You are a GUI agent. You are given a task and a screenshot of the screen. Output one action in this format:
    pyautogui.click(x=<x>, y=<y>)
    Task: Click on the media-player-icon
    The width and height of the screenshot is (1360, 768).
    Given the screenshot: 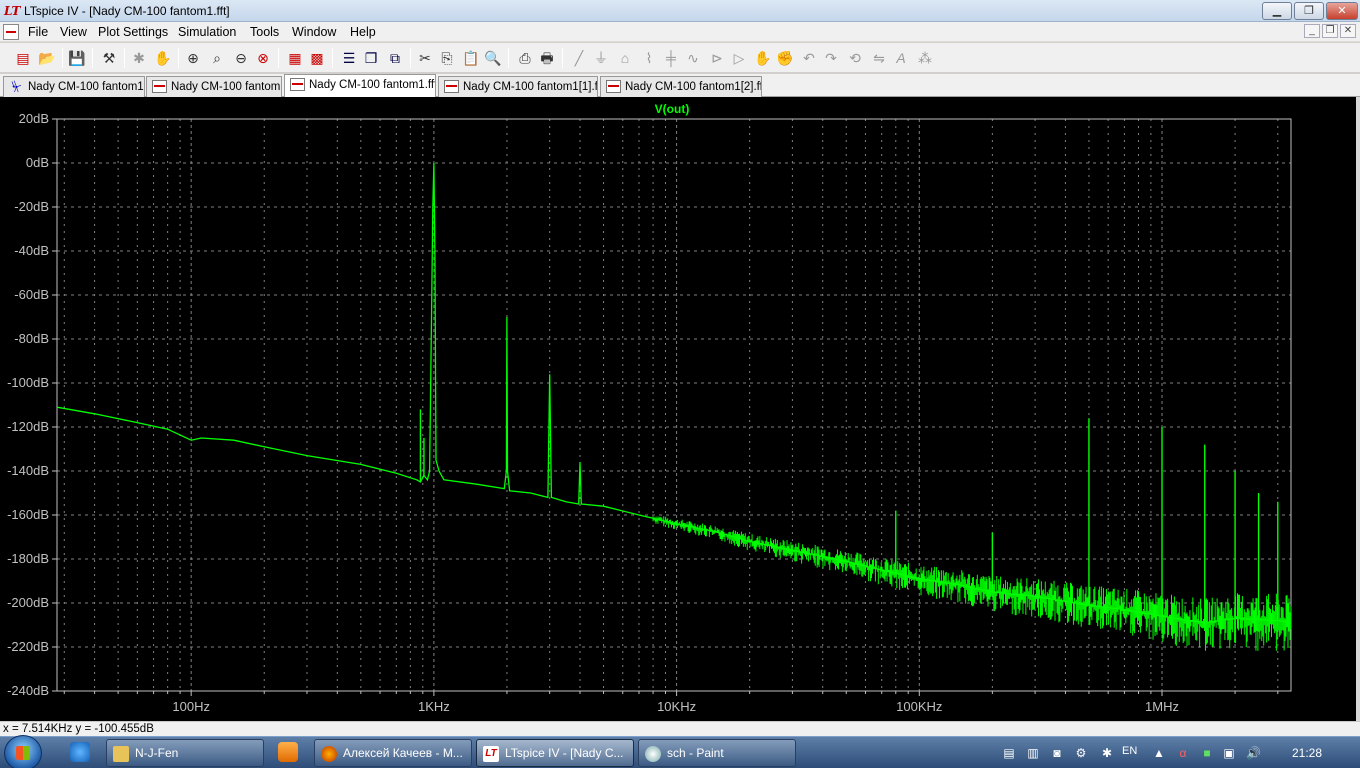 What is the action you would take?
    pyautogui.click(x=288, y=752)
    